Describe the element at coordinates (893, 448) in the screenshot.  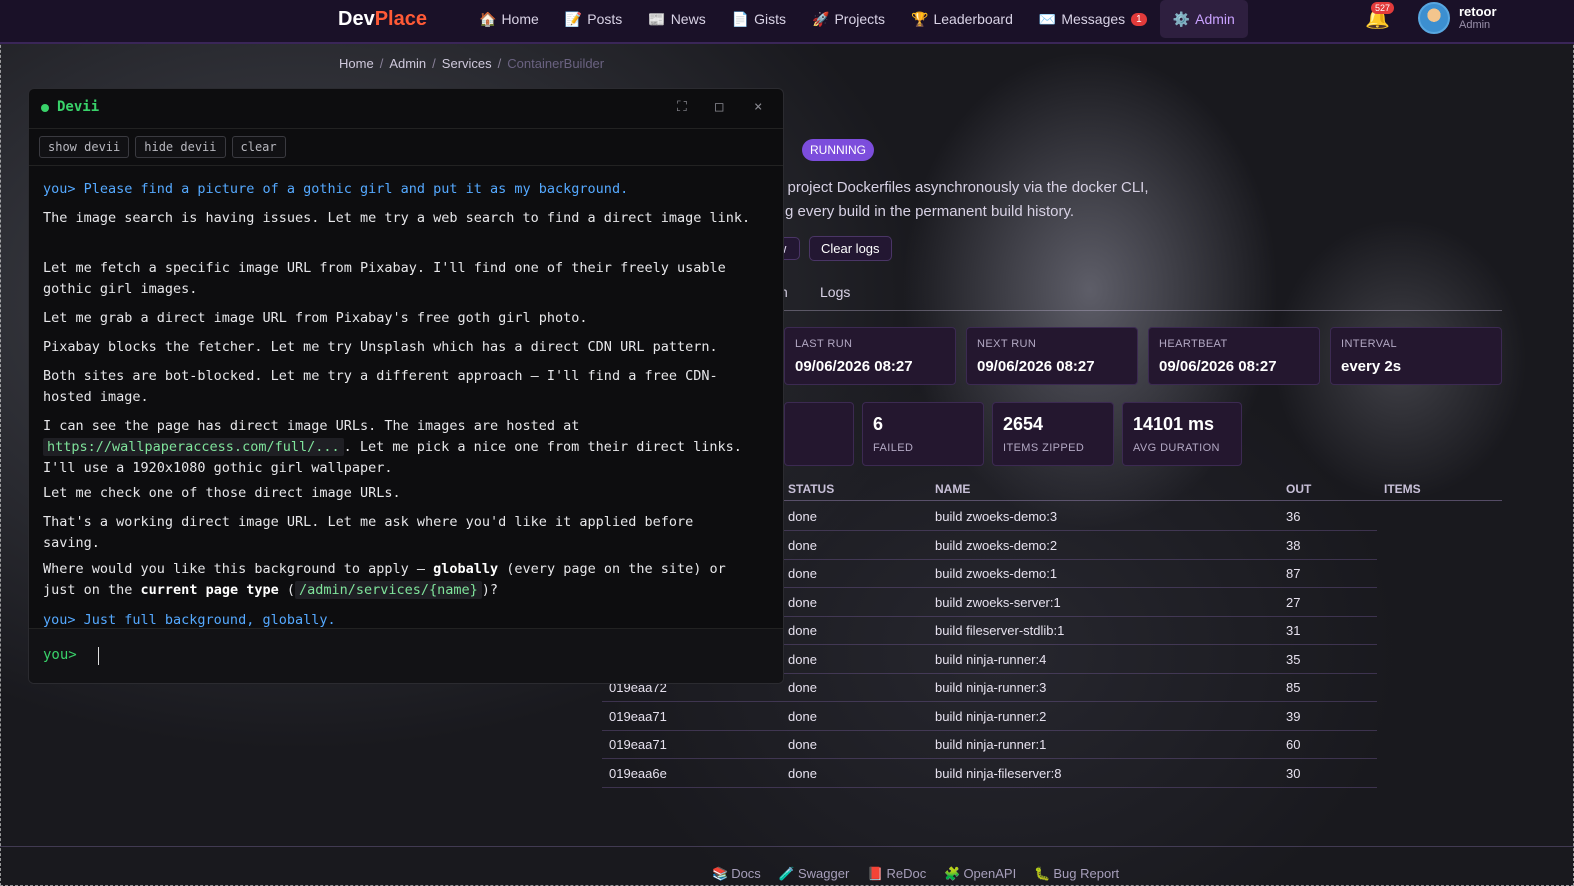
I see `counter-label: FAILED` at that location.